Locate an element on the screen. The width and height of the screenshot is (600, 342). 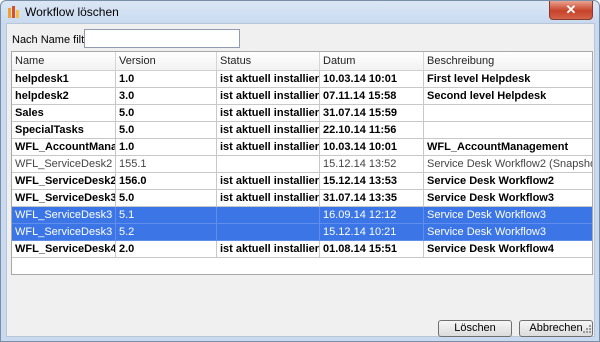
title-bar: Workflow löschen ✕ is located at coordinates (300, 12).